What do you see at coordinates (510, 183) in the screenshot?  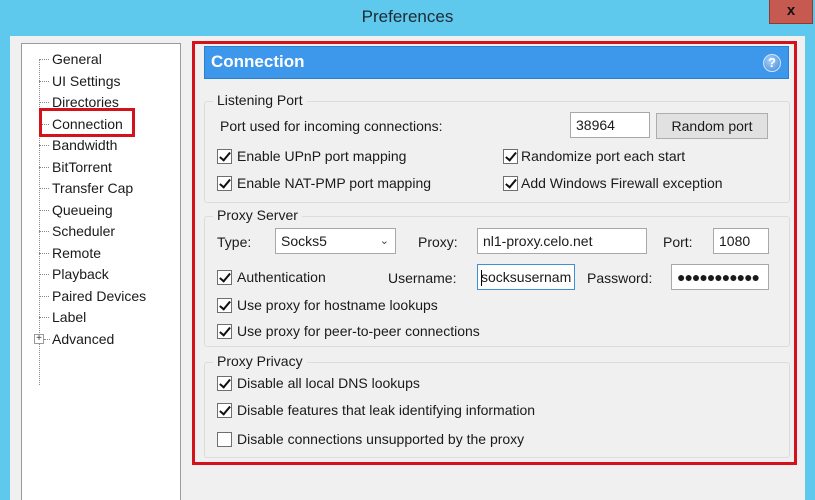 I see `firewall-exception-checkbox` at bounding box center [510, 183].